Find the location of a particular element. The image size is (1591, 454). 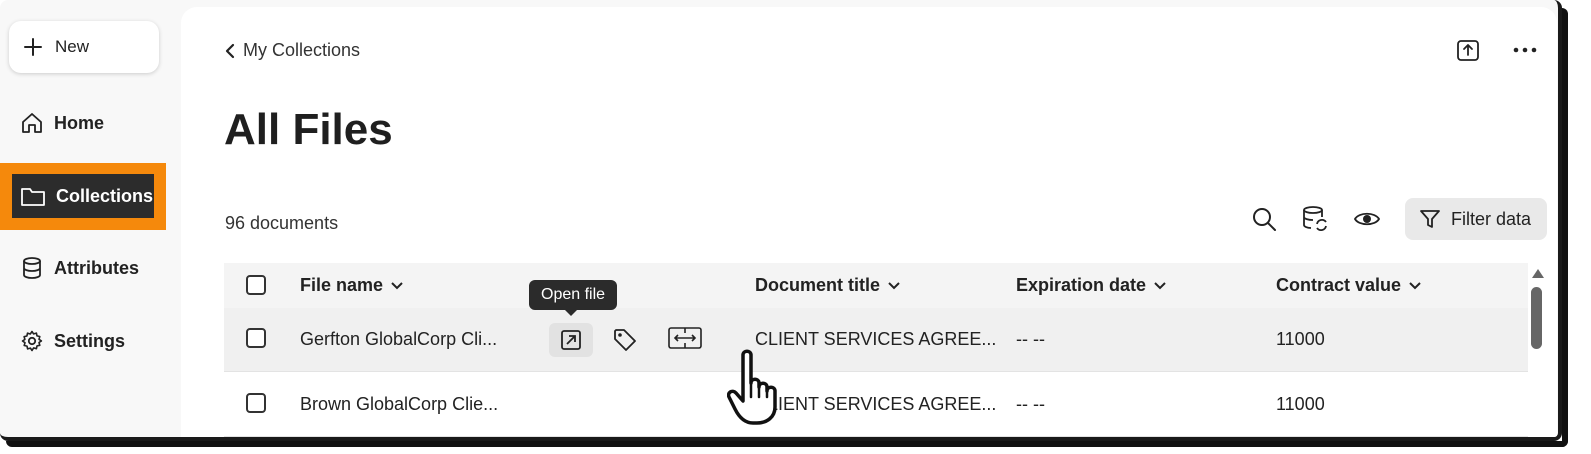

share-icon is located at coordinates (1468, 50).